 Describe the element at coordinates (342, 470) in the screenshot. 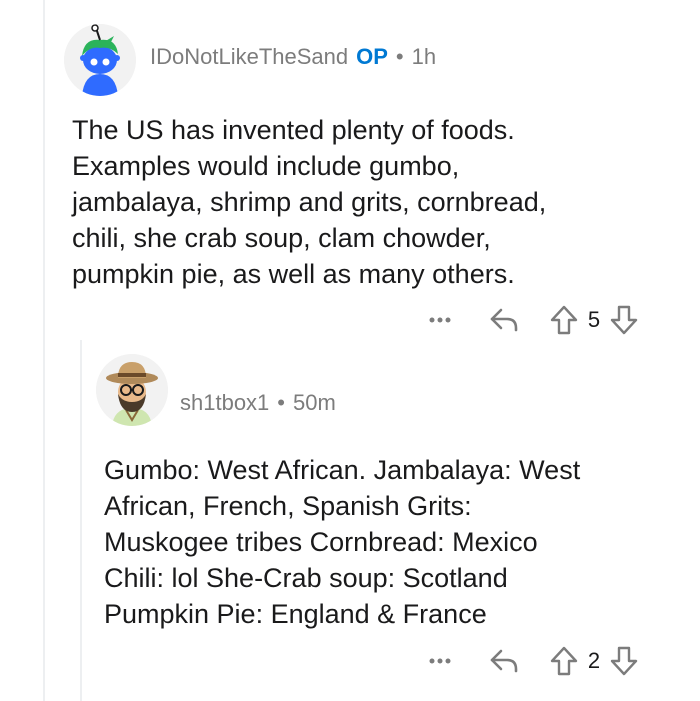

I see `comment-body-line: Gumbo: West African. Jambalaya: West` at that location.